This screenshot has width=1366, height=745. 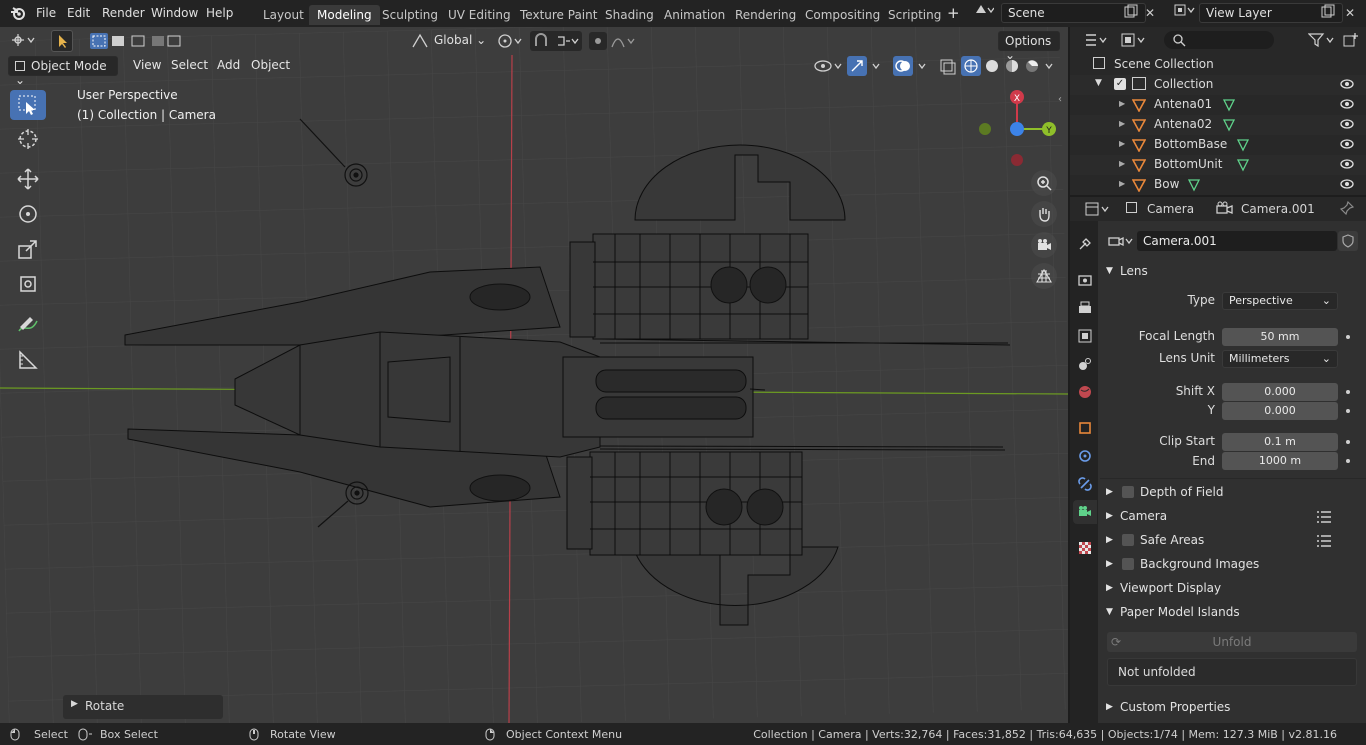 What do you see at coordinates (1044, 276) in the screenshot?
I see `ortho-grid-icon` at bounding box center [1044, 276].